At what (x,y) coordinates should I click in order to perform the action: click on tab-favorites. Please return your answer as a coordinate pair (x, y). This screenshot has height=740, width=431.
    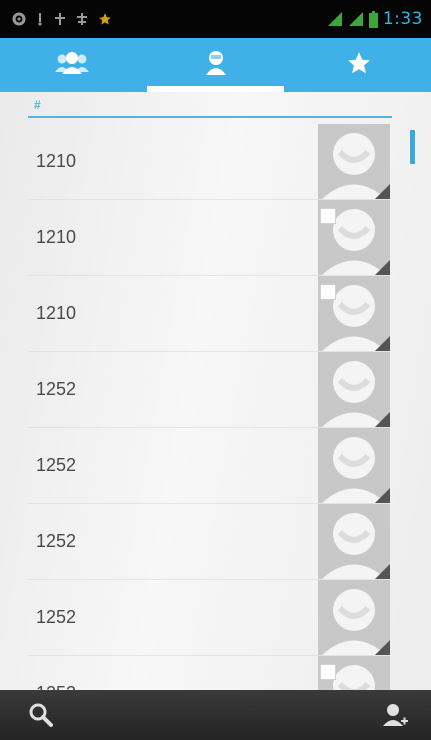
    Looking at the image, I should click on (359, 65).